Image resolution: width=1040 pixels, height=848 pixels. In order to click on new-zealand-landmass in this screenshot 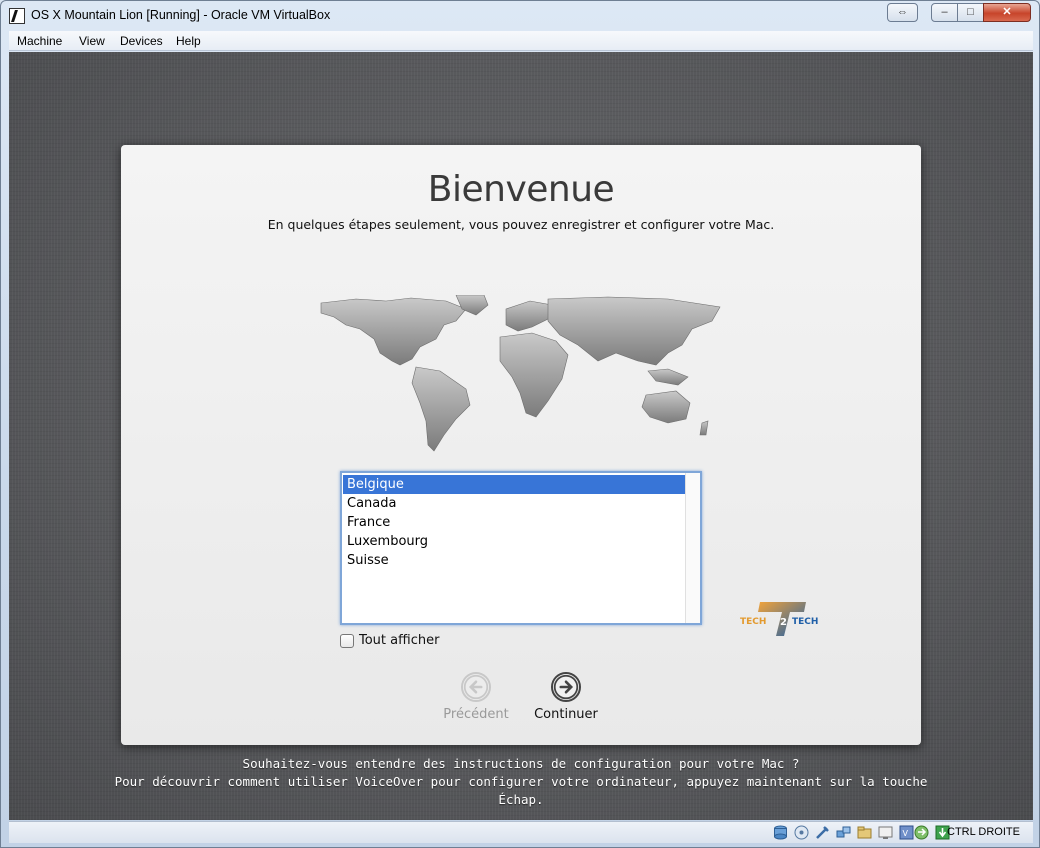, I will do `click(704, 428)`.